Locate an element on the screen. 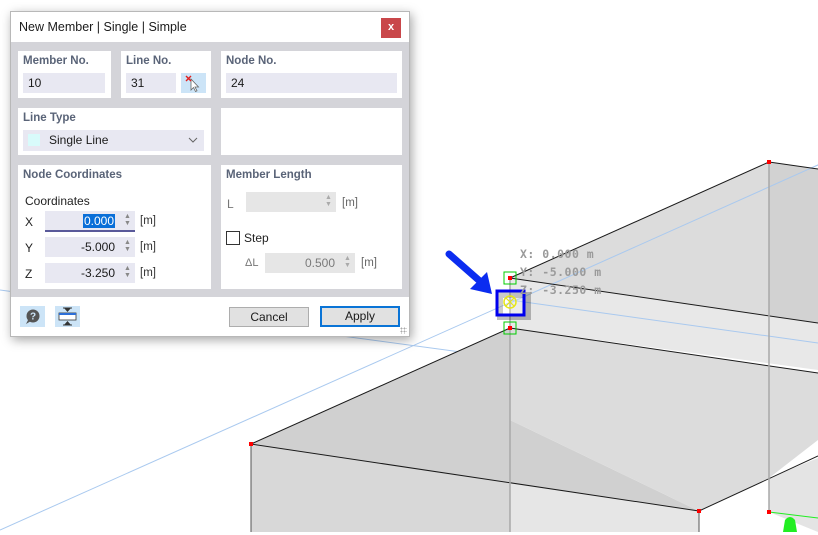 The width and height of the screenshot is (818, 535). pointer-arrow-icon is located at coordinates (468, 272).